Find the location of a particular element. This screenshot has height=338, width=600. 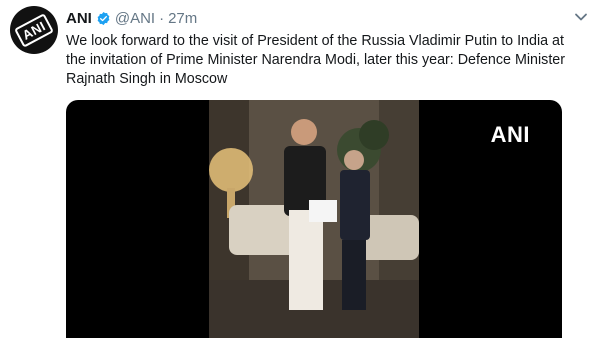

avatar-logo: ANI is located at coordinates (34, 30).